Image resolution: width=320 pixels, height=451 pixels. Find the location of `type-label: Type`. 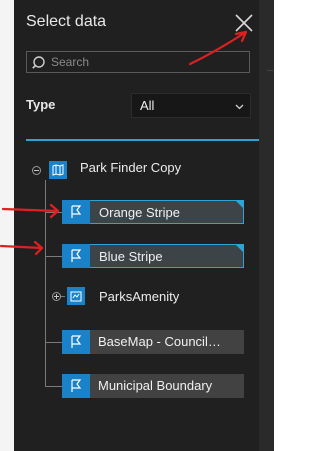

type-label: Type is located at coordinates (41, 104).